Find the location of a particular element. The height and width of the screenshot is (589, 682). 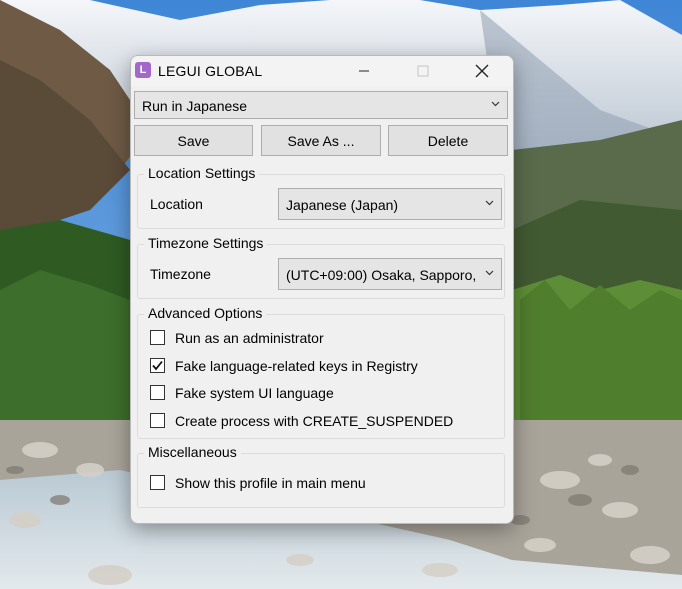

fake-ui-language-label: Fake system UI language is located at coordinates (254, 393).